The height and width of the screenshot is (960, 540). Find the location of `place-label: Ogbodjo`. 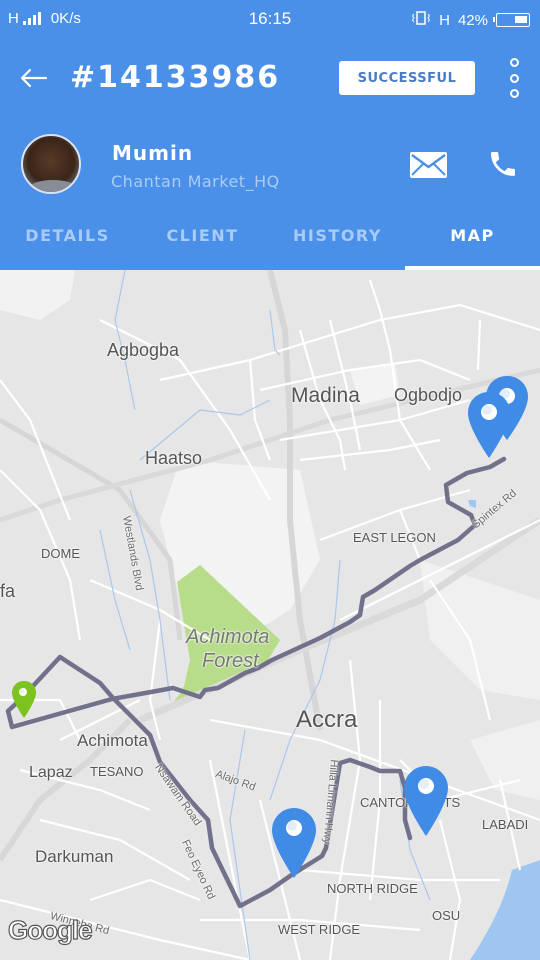

place-label: Ogbodjo is located at coordinates (428, 395).